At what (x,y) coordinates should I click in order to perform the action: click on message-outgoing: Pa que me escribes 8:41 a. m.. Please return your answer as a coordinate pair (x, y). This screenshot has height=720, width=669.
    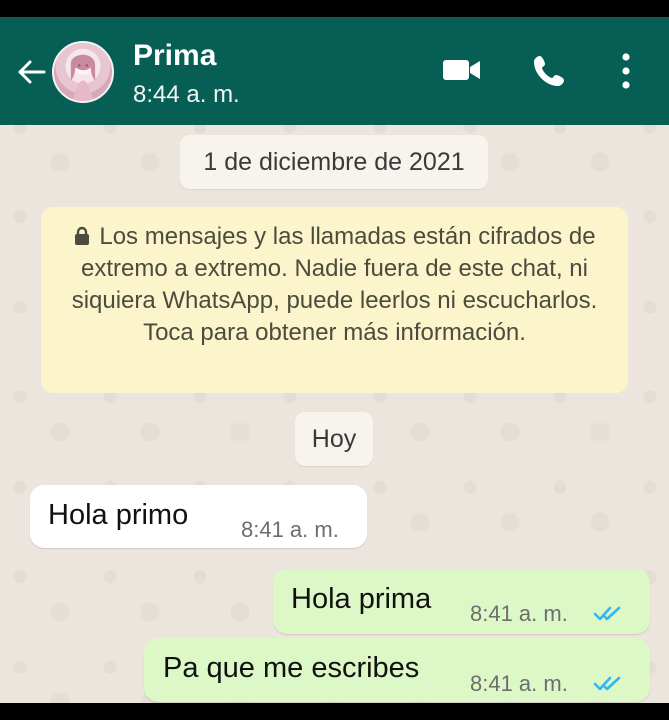
    Looking at the image, I should click on (397, 670).